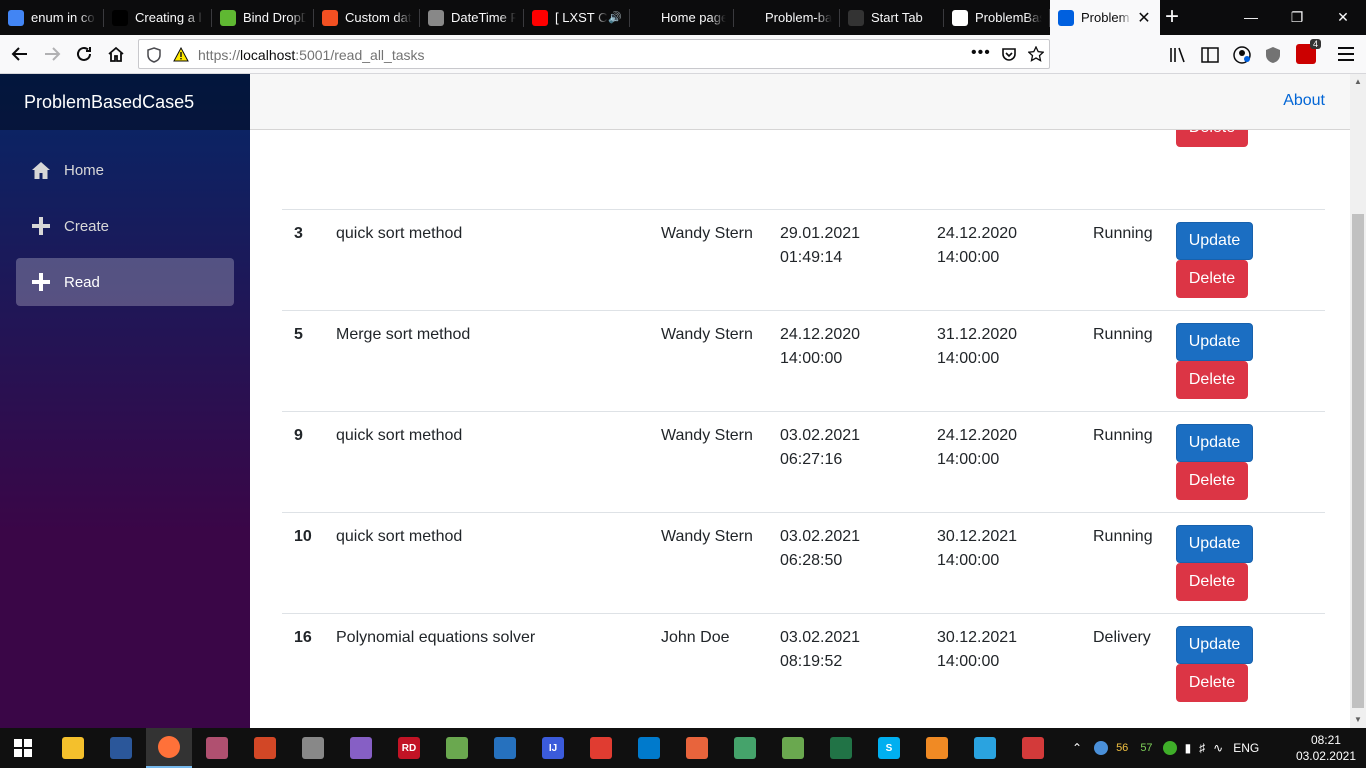 Image resolution: width=1366 pixels, height=768 pixels. I want to click on check-icon, so click(1169, 748).